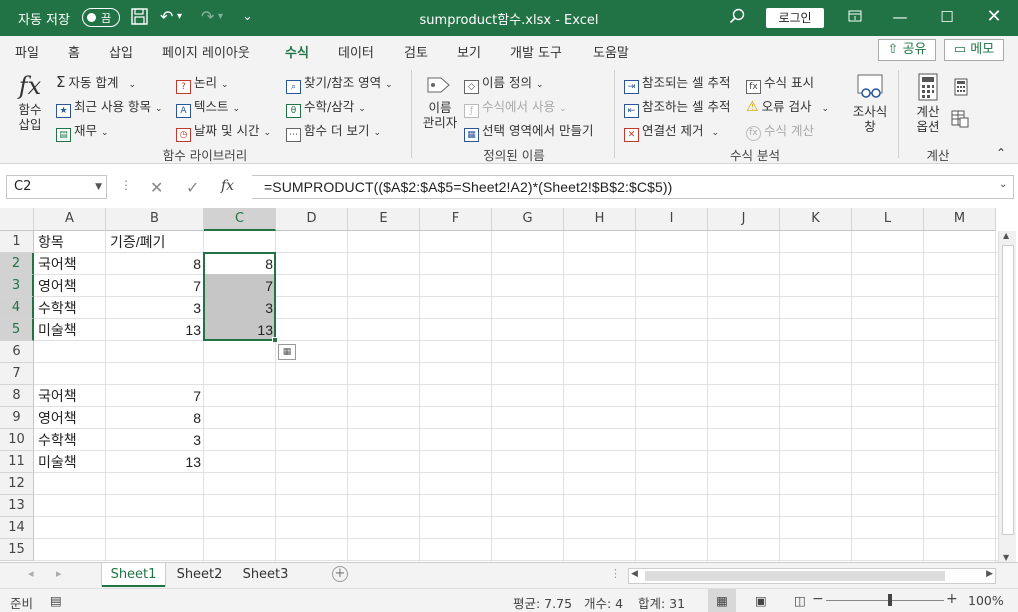  Describe the element at coordinates (166, 17) in the screenshot. I see `undo-icon: ↶` at that location.